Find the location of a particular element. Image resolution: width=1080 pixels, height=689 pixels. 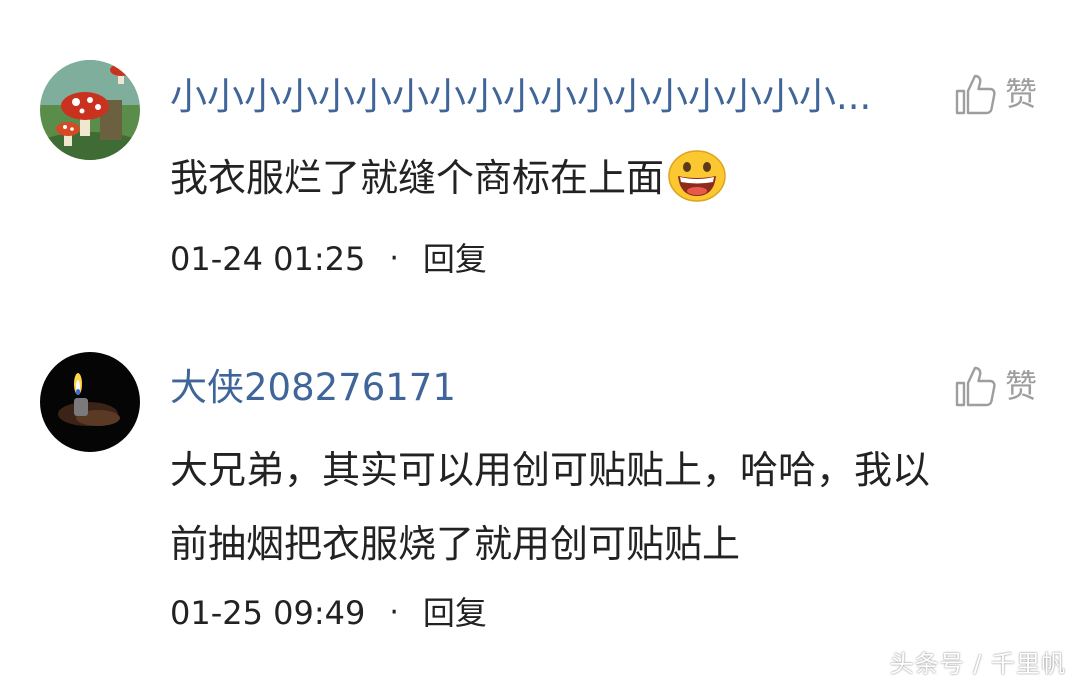

comment-text-content: 我衣服烂了就缝个商标在上面 is located at coordinates (417, 178).